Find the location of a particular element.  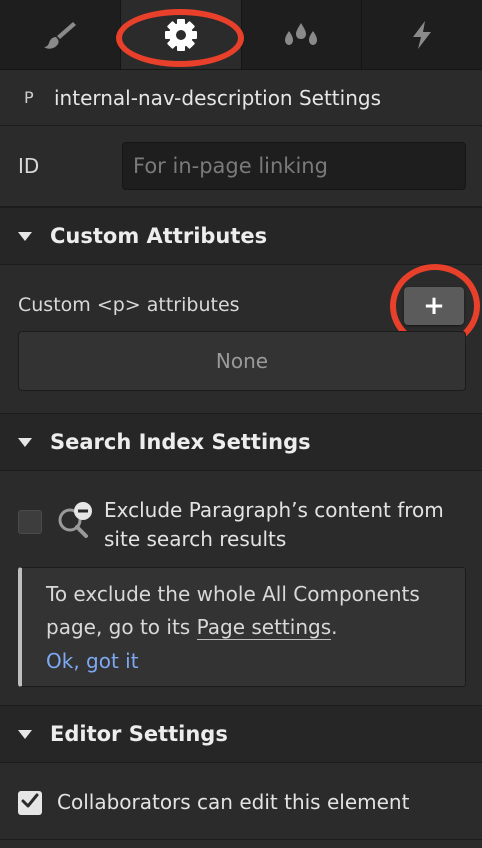

id-field-row: ID is located at coordinates (241, 167).